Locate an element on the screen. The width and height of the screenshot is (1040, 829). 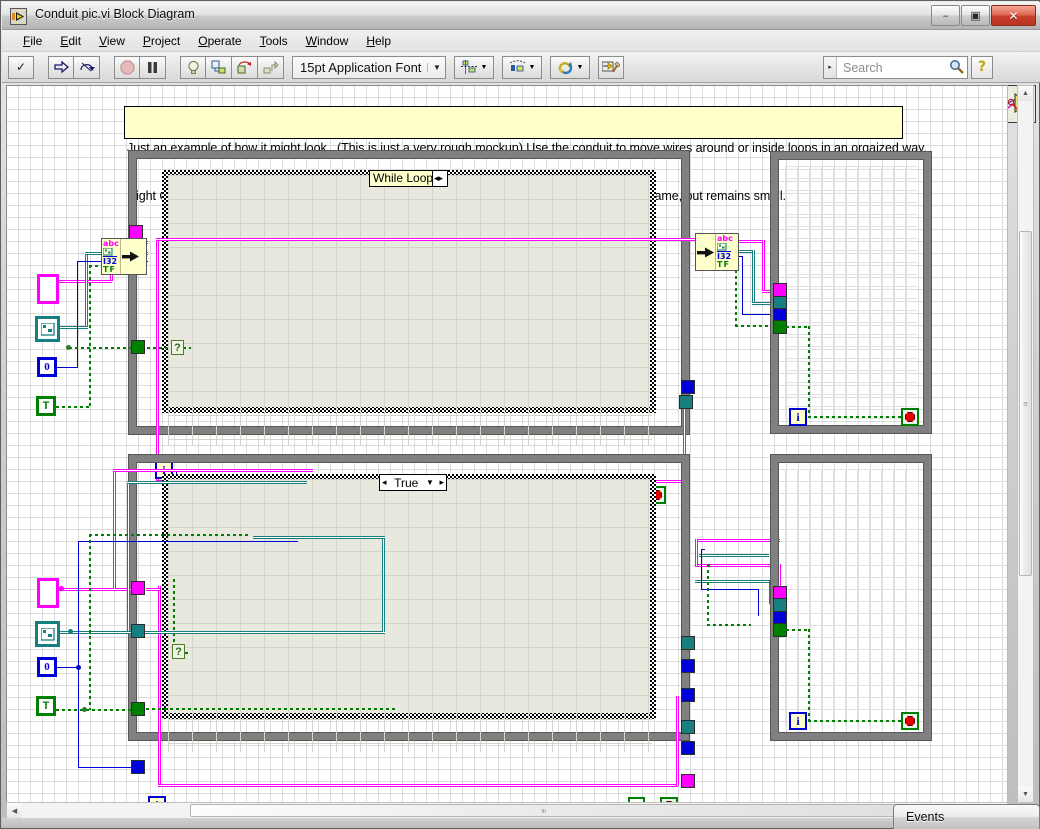
numeric-constant-bottom: 0 is located at coordinates (47, 667).